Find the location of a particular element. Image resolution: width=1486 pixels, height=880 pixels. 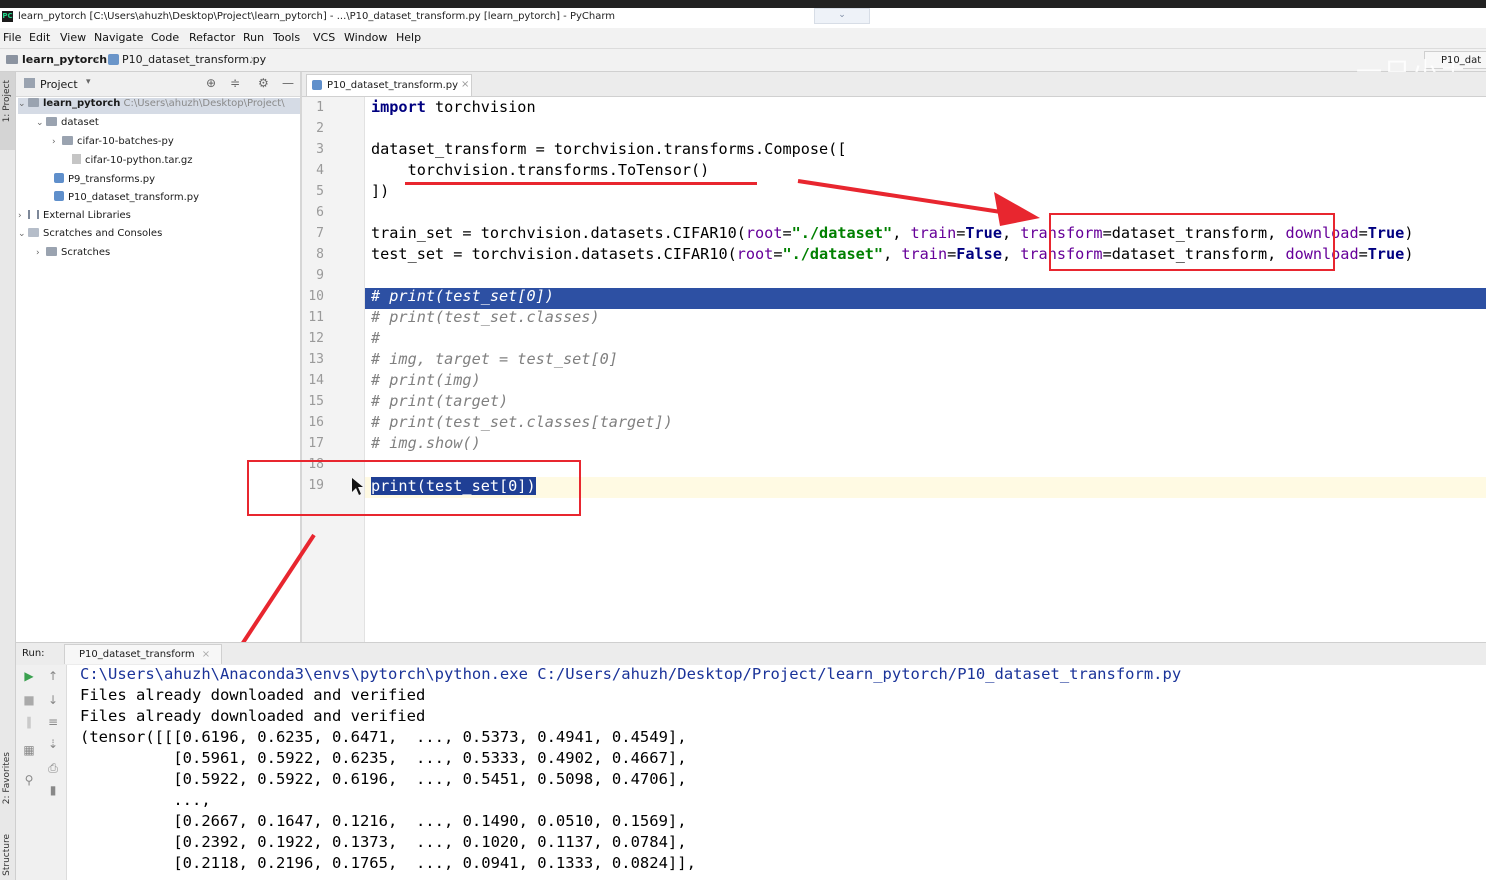

run-tab: P10_dataset_transform × is located at coordinates (143, 654).